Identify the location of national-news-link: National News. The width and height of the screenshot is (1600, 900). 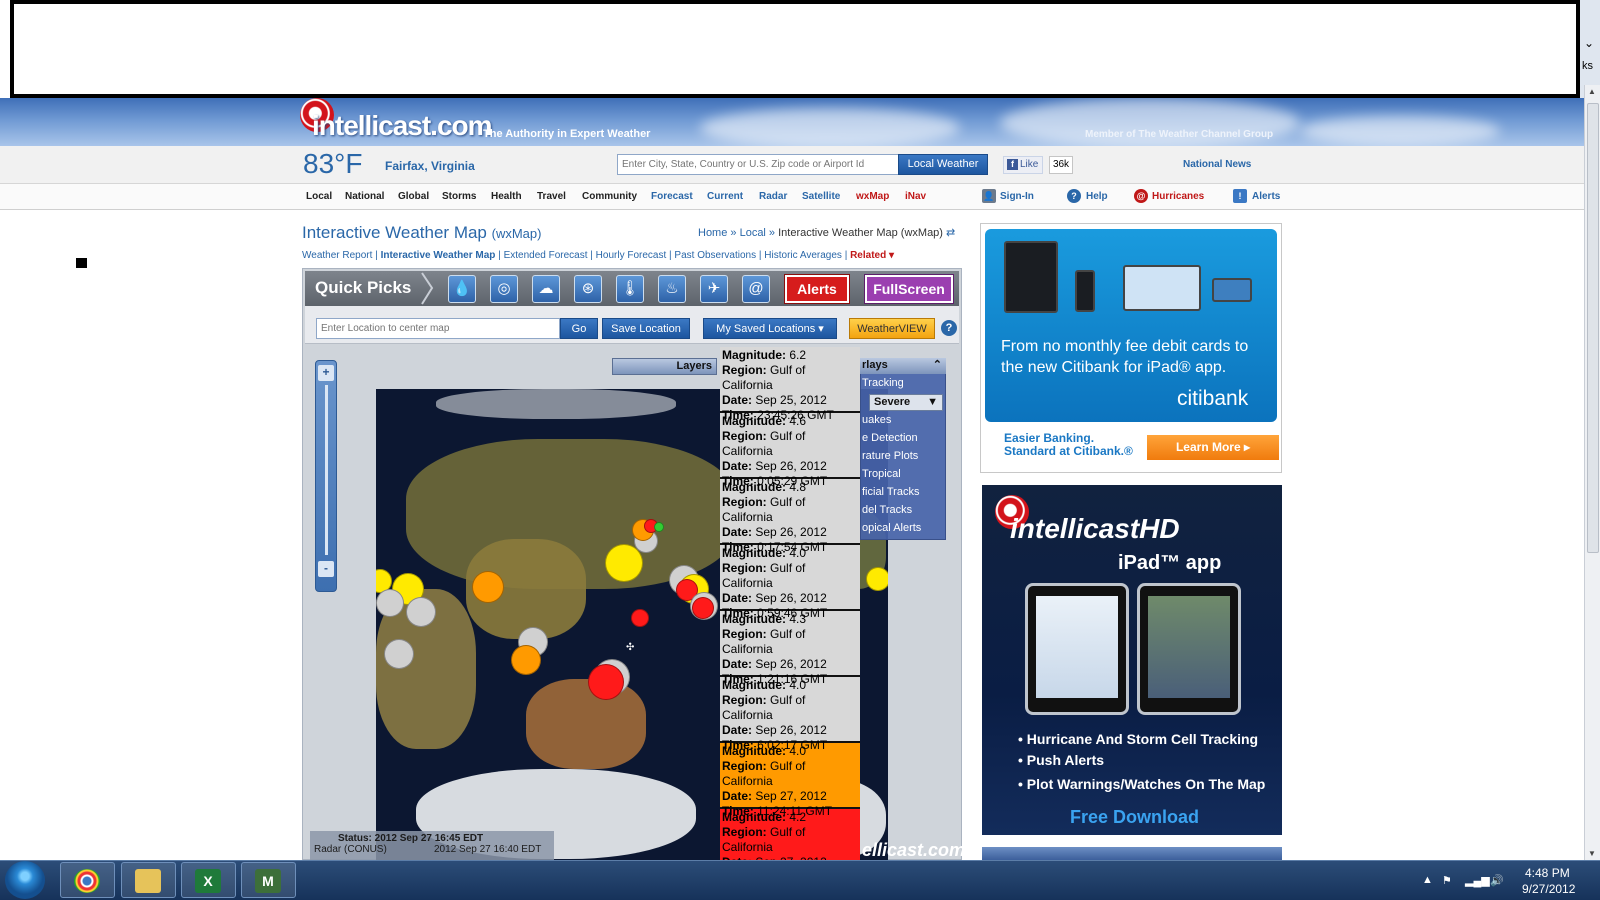
(1217, 164).